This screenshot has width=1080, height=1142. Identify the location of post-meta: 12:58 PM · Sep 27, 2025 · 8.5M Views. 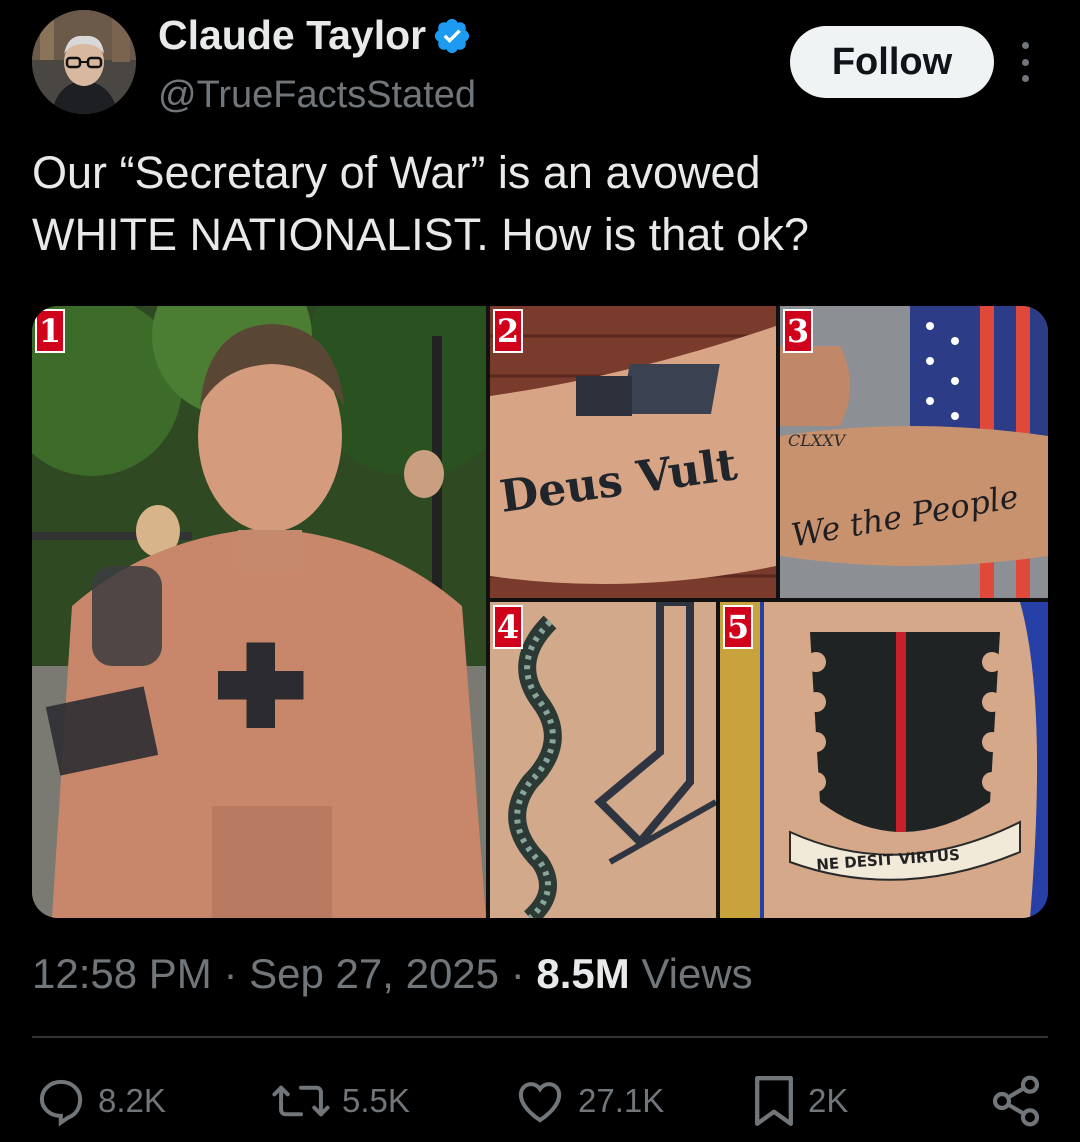
(392, 974).